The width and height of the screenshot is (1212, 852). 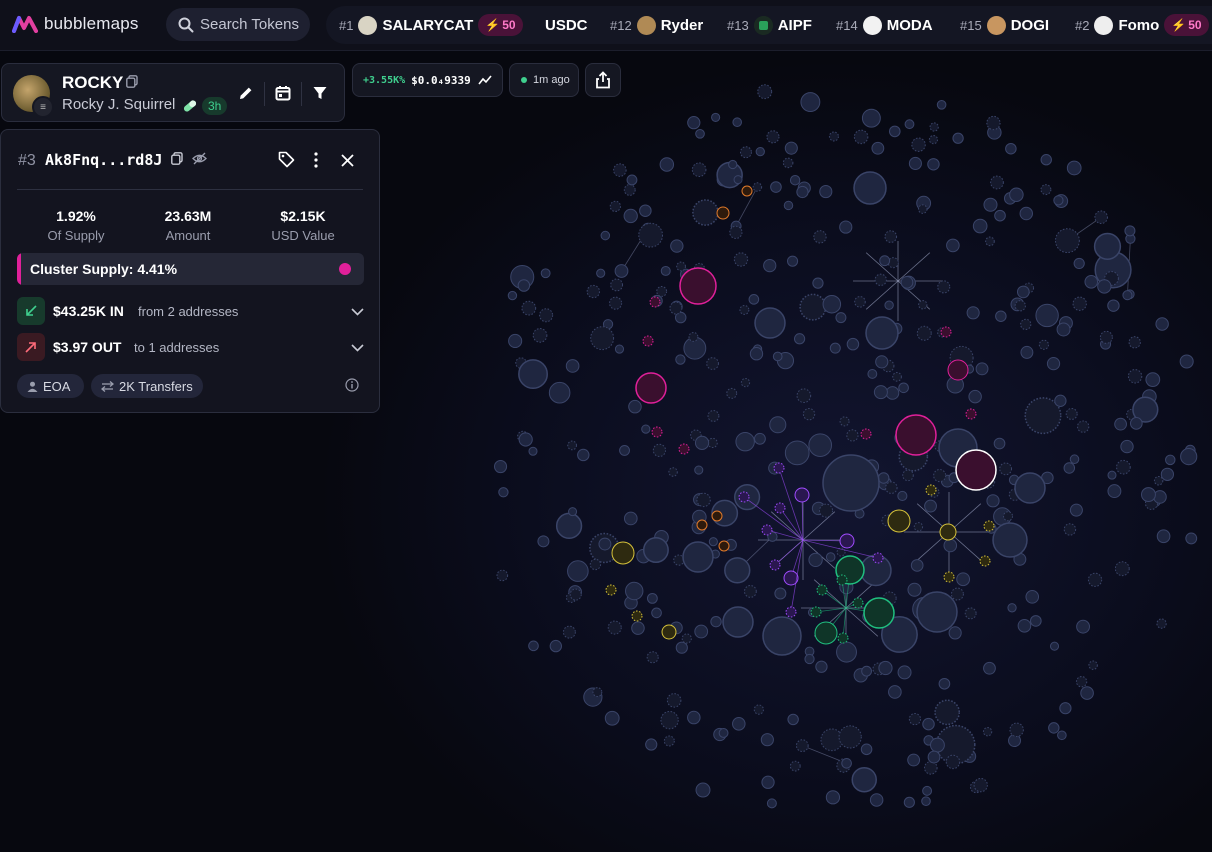 What do you see at coordinates (352, 387) in the screenshot?
I see `info-icon` at bounding box center [352, 387].